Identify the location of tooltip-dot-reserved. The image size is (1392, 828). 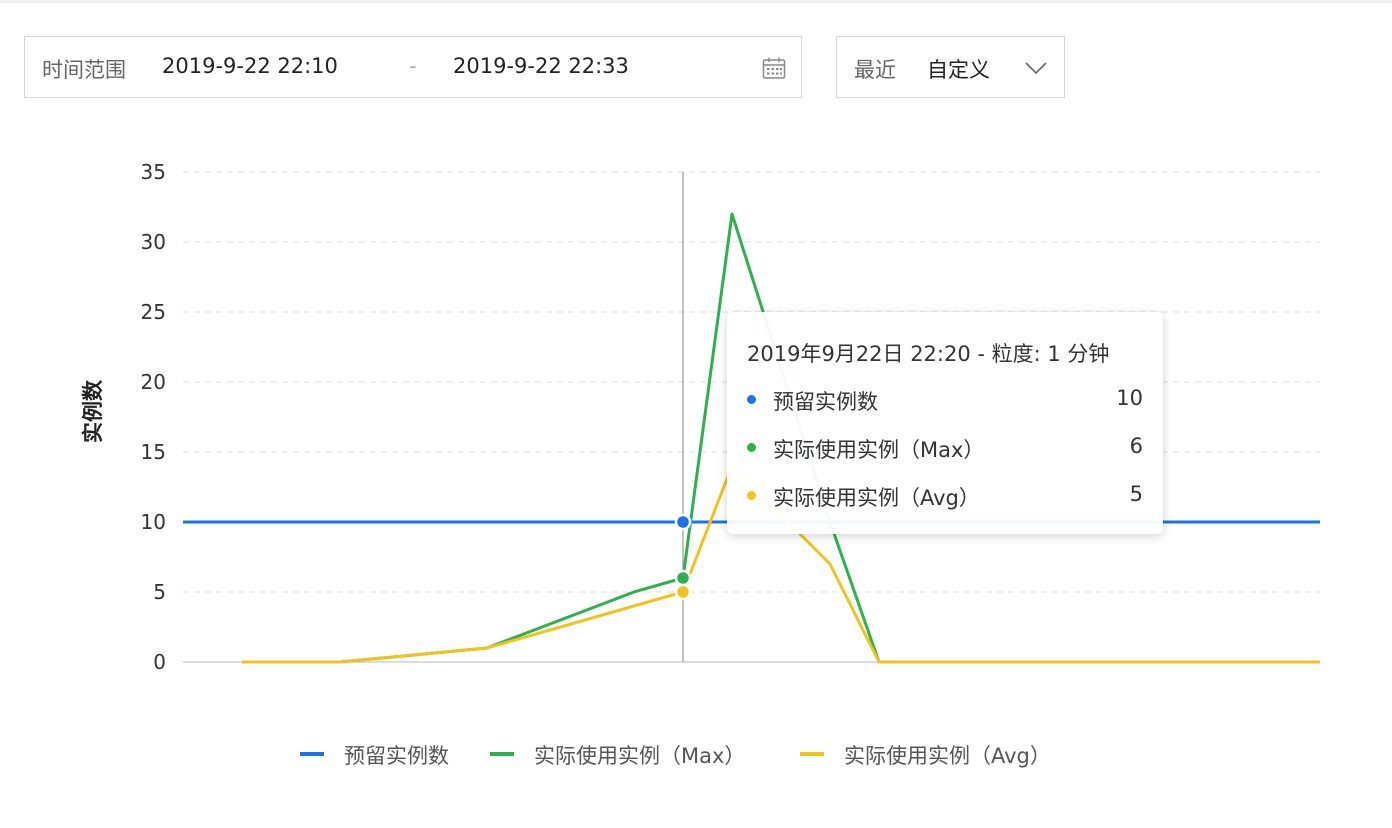
(751, 399).